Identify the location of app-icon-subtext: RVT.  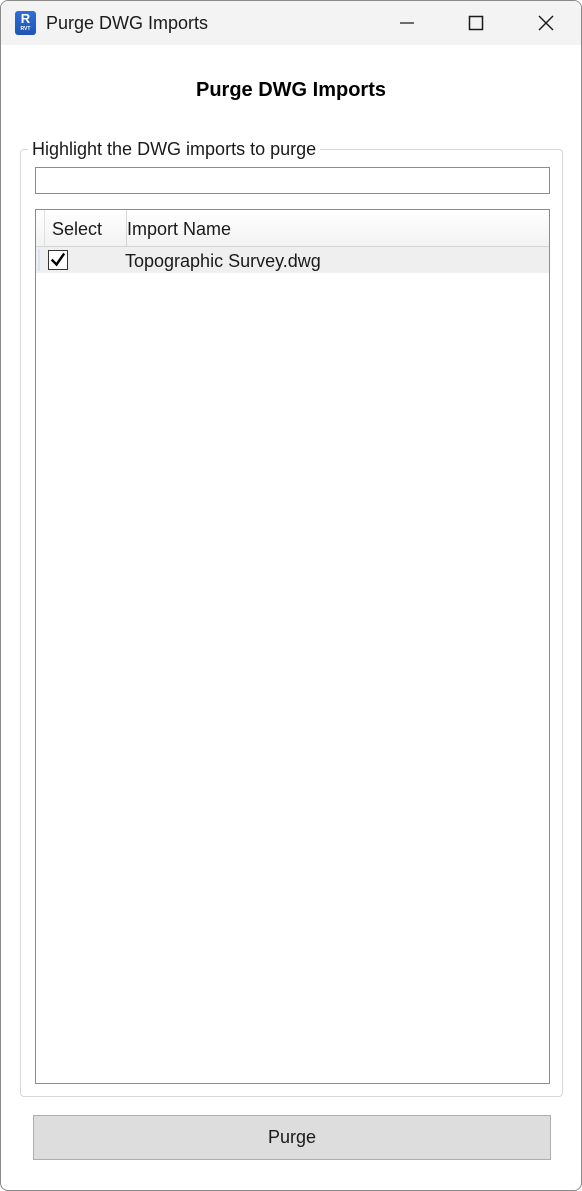
(25, 29).